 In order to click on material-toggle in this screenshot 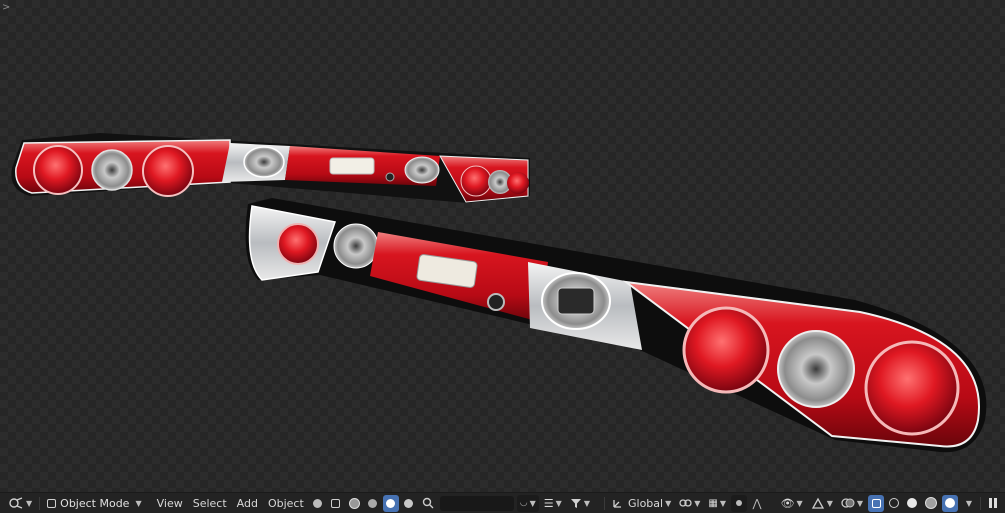, I will do `click(354, 503)`.